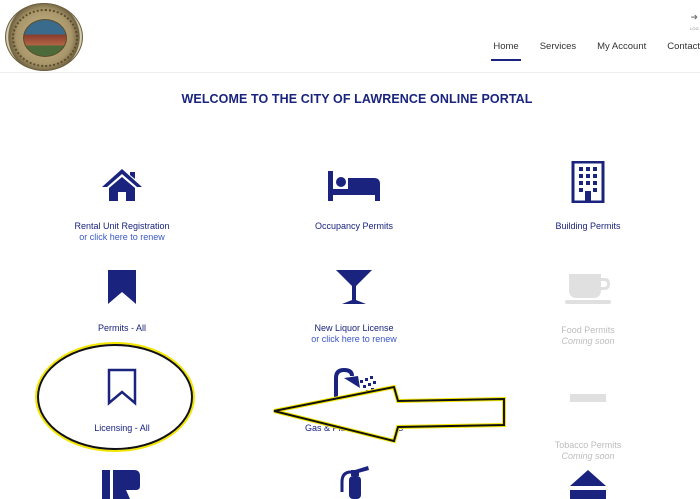 The height and width of the screenshot is (499, 700). Describe the element at coordinates (350, 36) in the screenshot. I see `header: ➜ LOG Home Services My Account Contact` at that location.